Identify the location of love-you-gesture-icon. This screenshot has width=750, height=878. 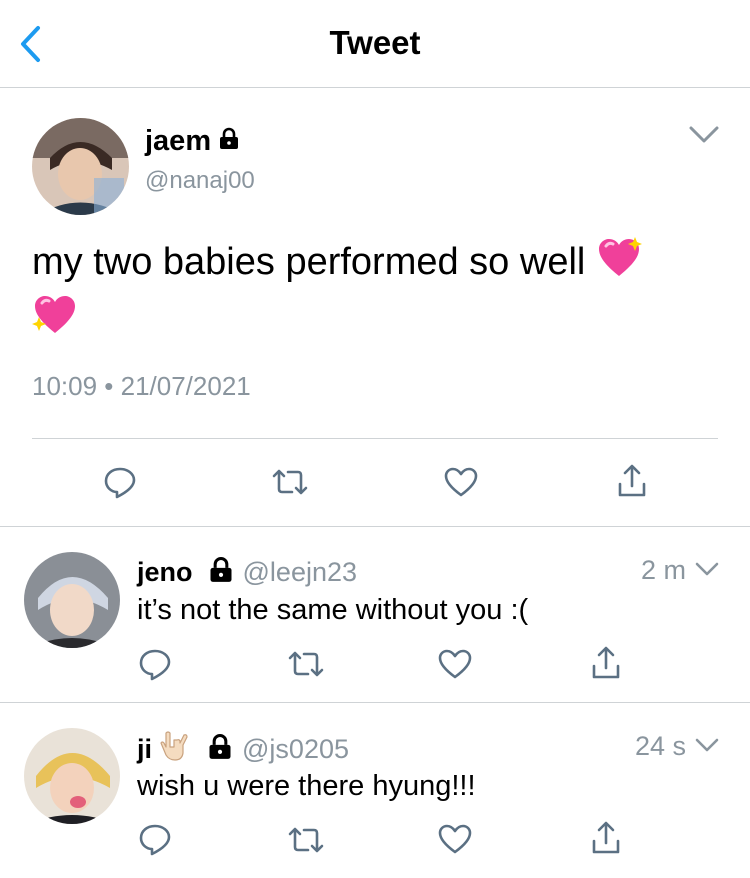
(174, 749).